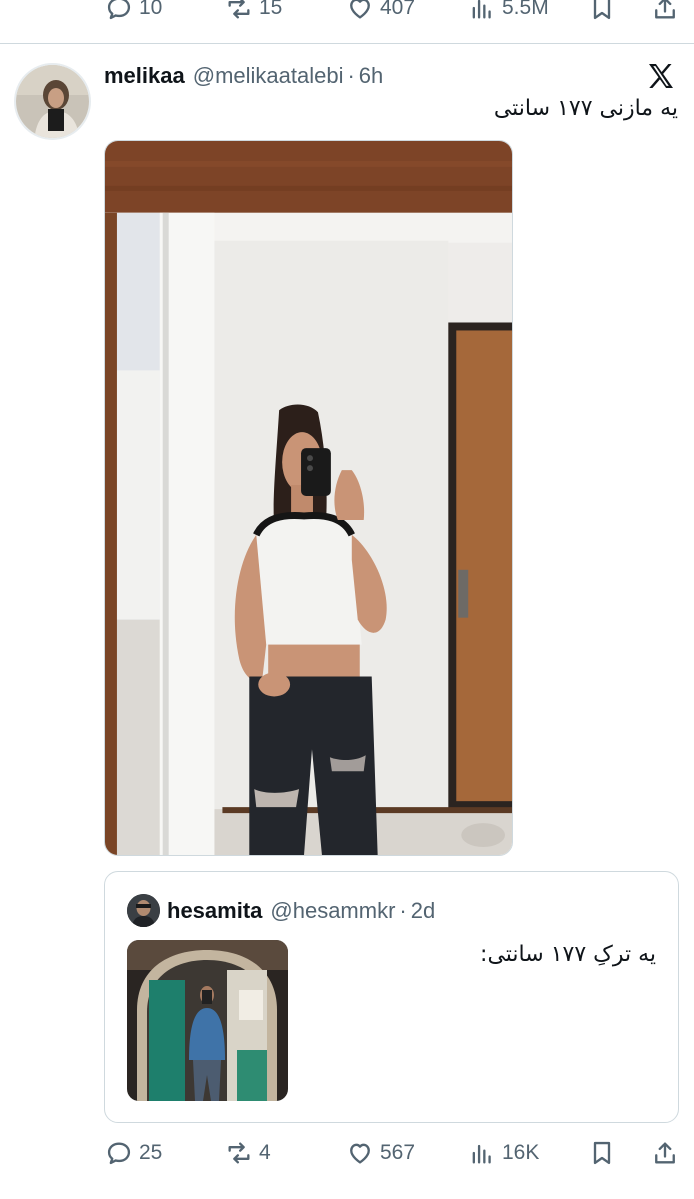 This screenshot has height=1199, width=694. I want to click on like-count: 407, so click(398, 9).